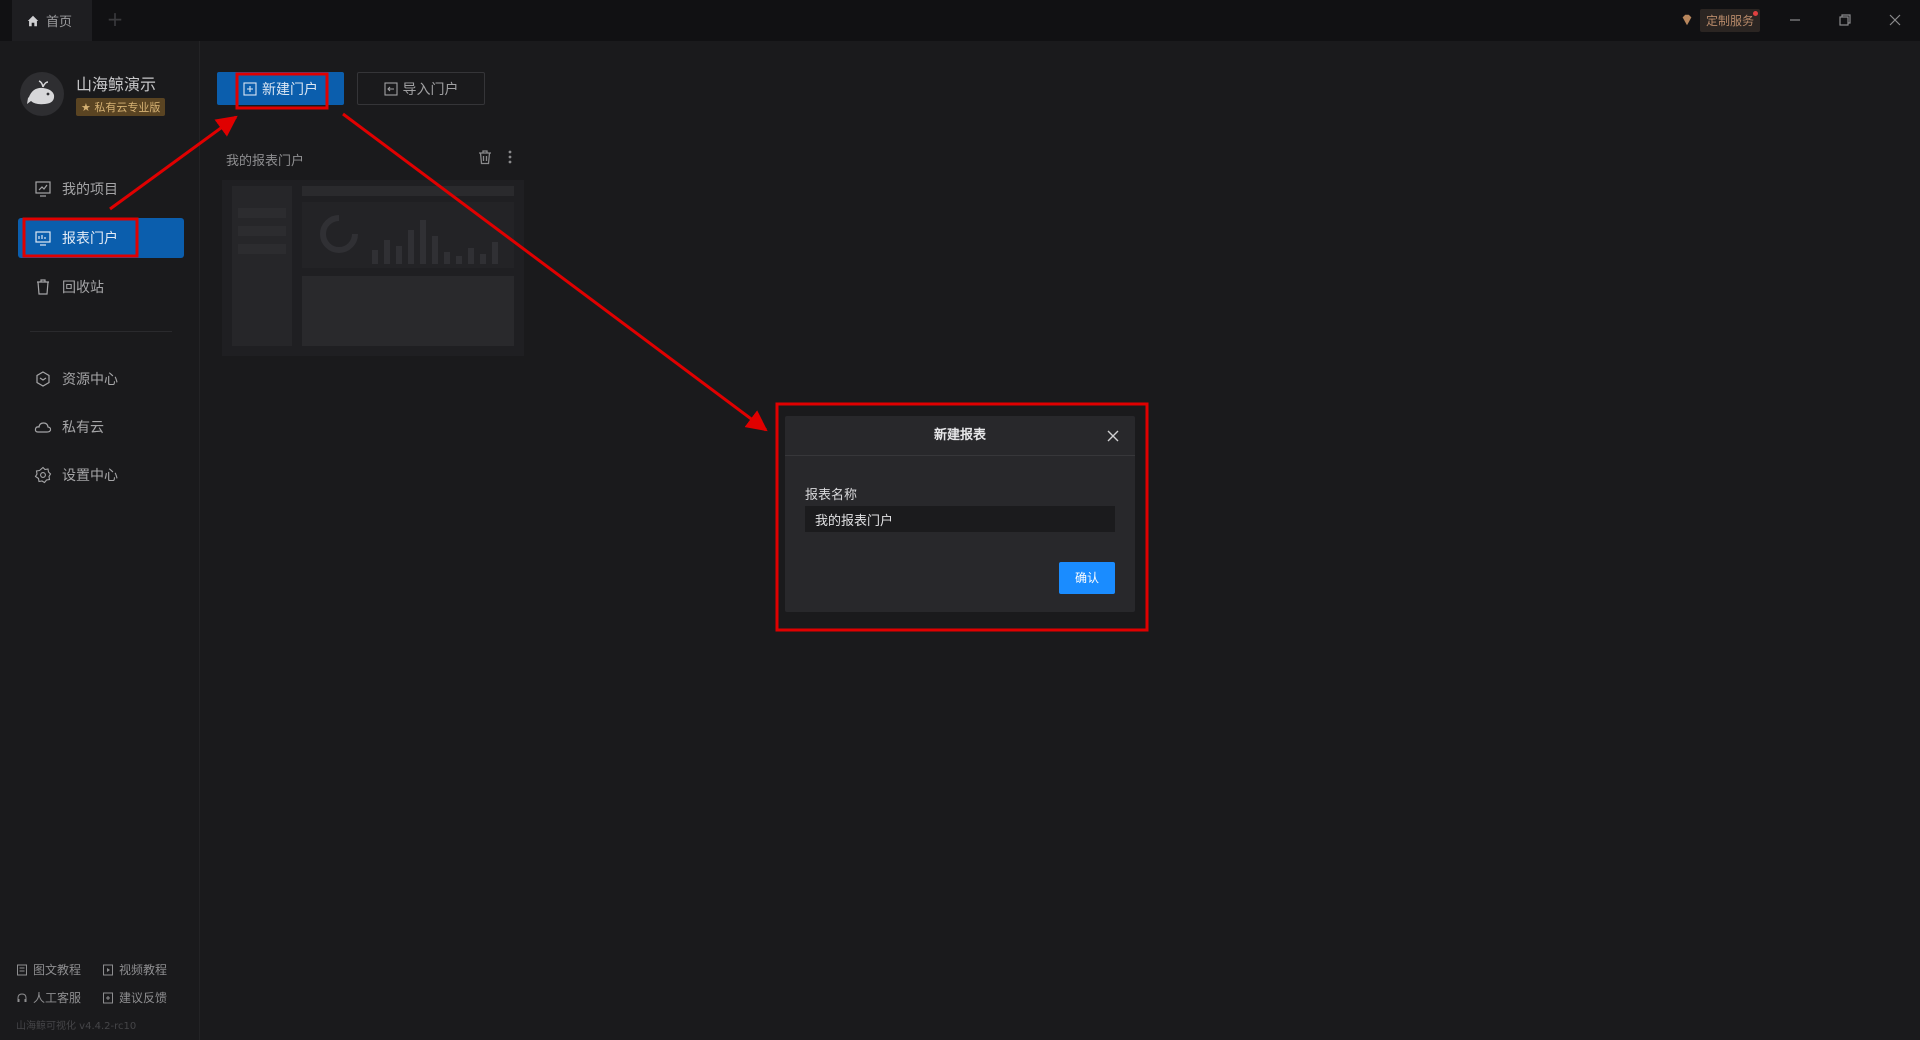 The width and height of the screenshot is (1920, 1040). What do you see at coordinates (1730, 20) in the screenshot?
I see `custom-service-label: 定制服务` at bounding box center [1730, 20].